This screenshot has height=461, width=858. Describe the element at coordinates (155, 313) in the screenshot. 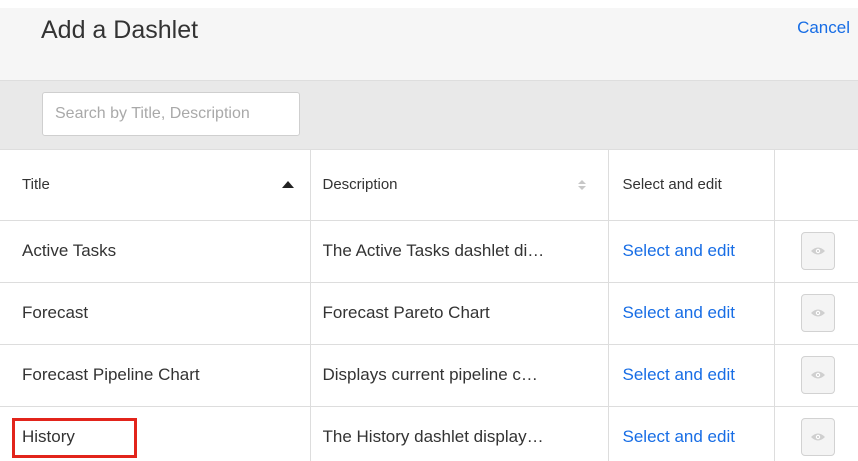

I see `dashlet-title-cell: Forecast` at that location.